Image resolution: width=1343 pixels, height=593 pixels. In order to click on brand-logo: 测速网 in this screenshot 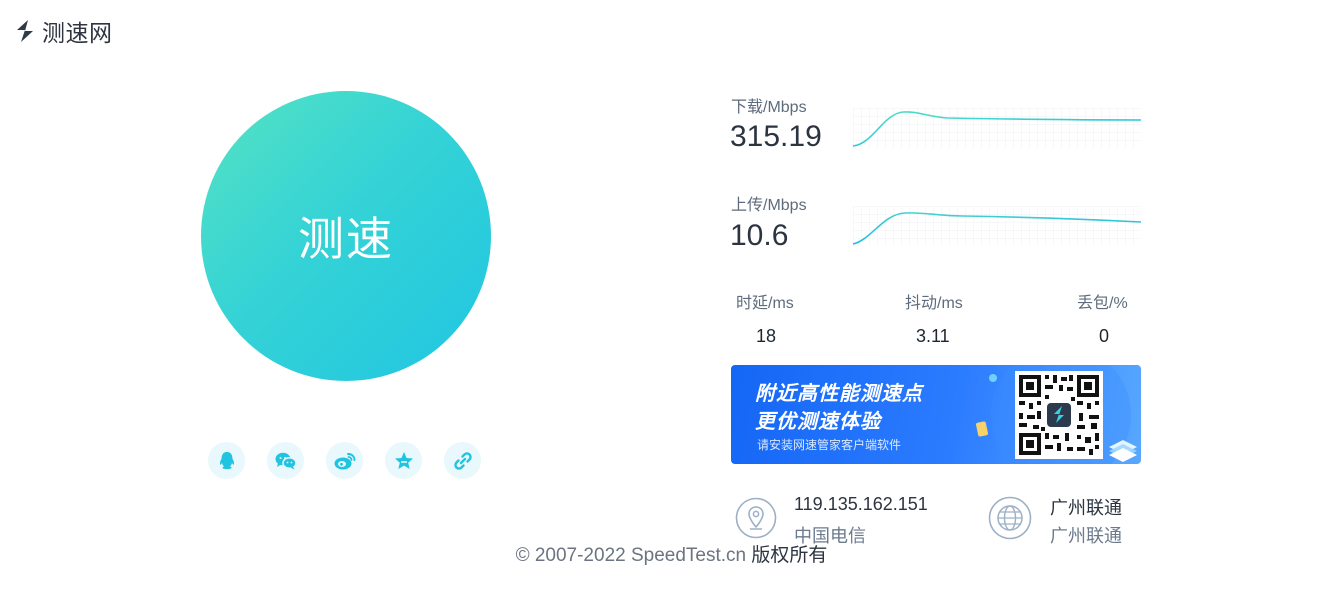, I will do `click(62, 31)`.